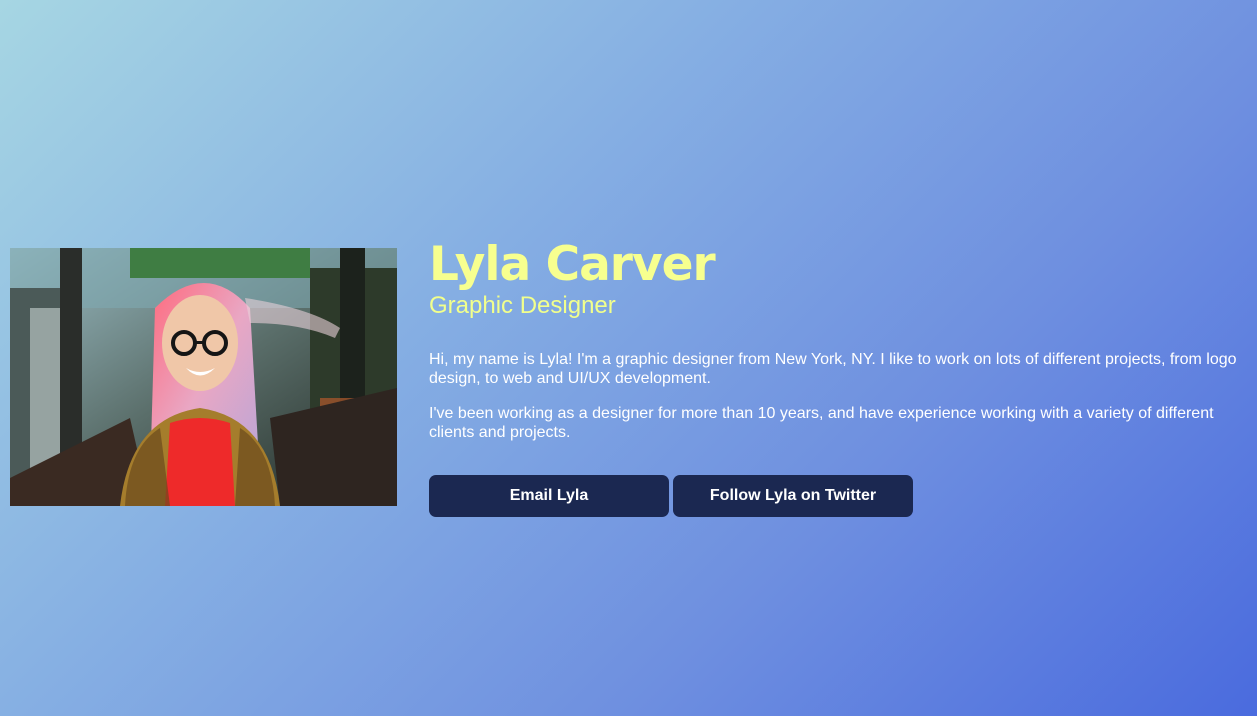 This screenshot has width=1257, height=716. Describe the element at coordinates (793, 496) in the screenshot. I see `twitter-follow-button: Follow Lyla on Twitter` at that location.